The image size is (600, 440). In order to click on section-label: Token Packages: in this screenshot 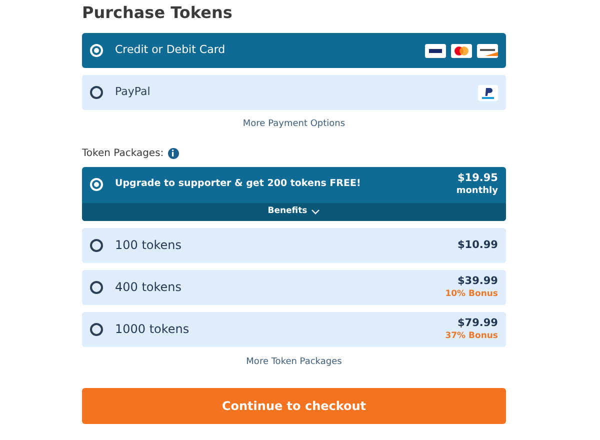, I will do `click(123, 153)`.